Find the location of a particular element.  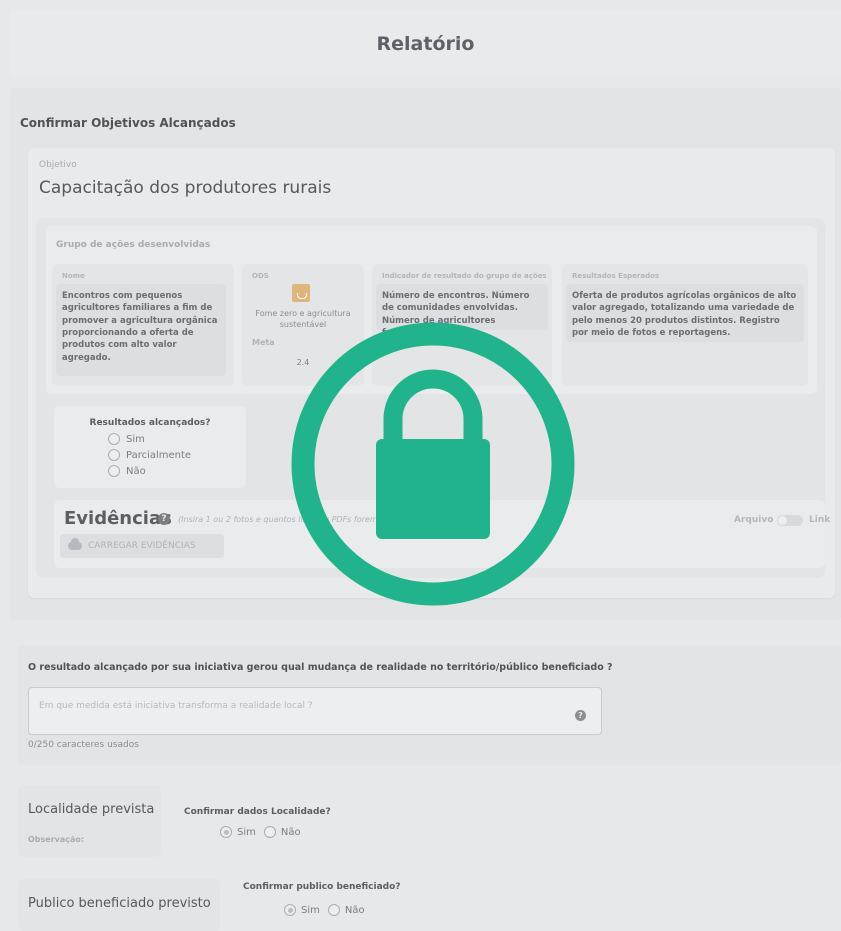

radio-option-sim: Sim is located at coordinates (126, 439).